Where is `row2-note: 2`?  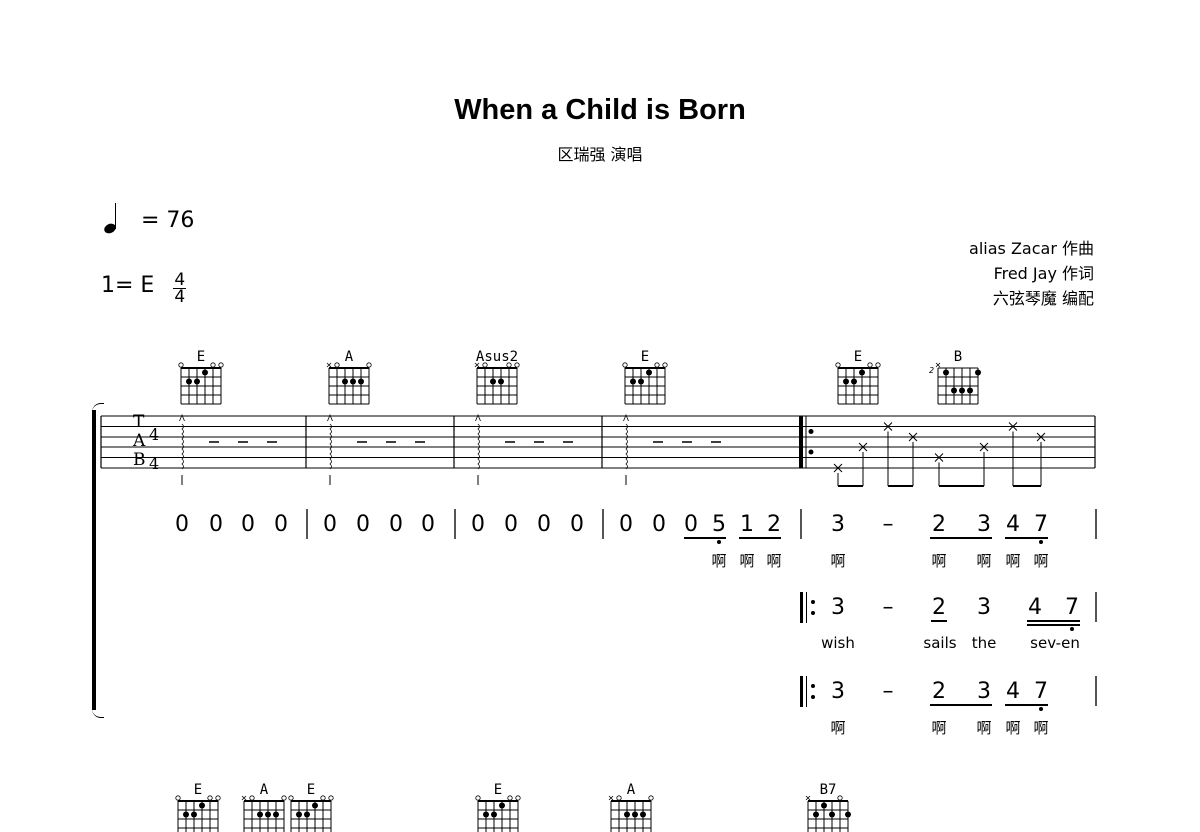
row2-note: 2 is located at coordinates (939, 607).